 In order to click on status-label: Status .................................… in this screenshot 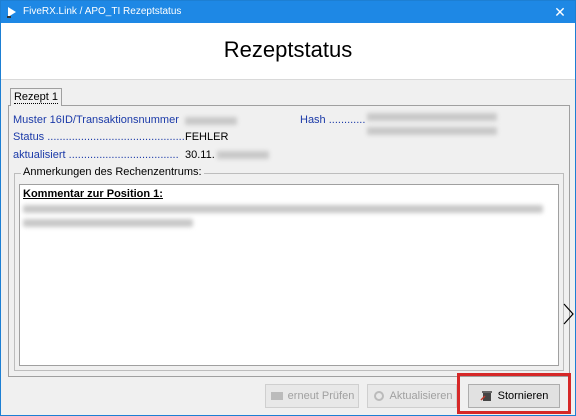, I will do `click(99, 137)`.